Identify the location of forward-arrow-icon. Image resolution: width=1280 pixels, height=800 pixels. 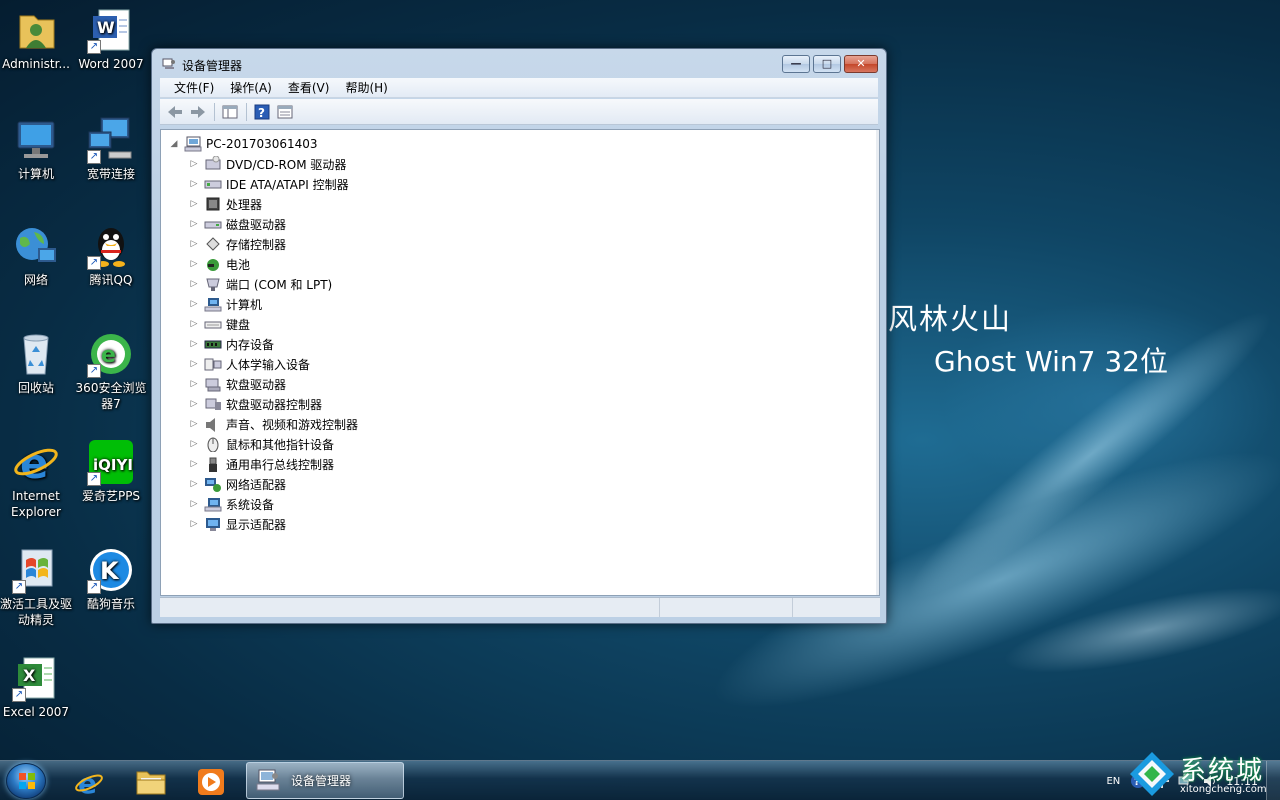
(198, 111).